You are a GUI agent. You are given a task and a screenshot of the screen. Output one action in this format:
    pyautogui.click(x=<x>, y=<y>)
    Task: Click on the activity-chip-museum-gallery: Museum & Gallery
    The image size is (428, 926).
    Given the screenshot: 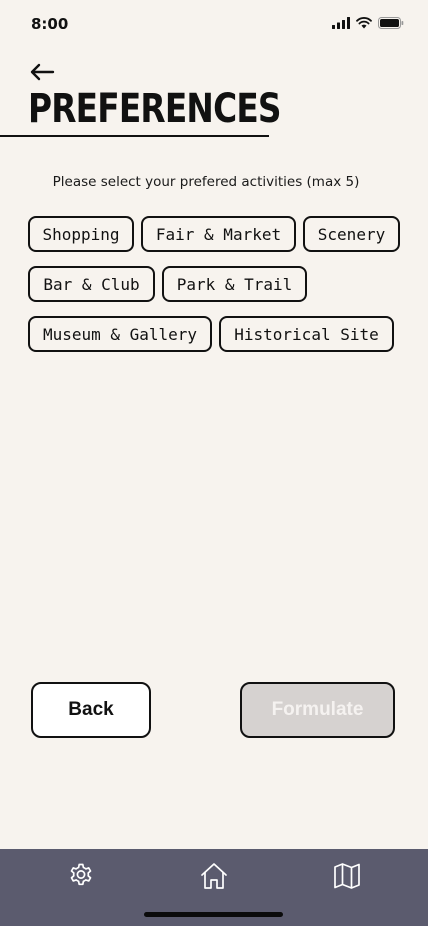 What is the action you would take?
    pyautogui.click(x=120, y=334)
    